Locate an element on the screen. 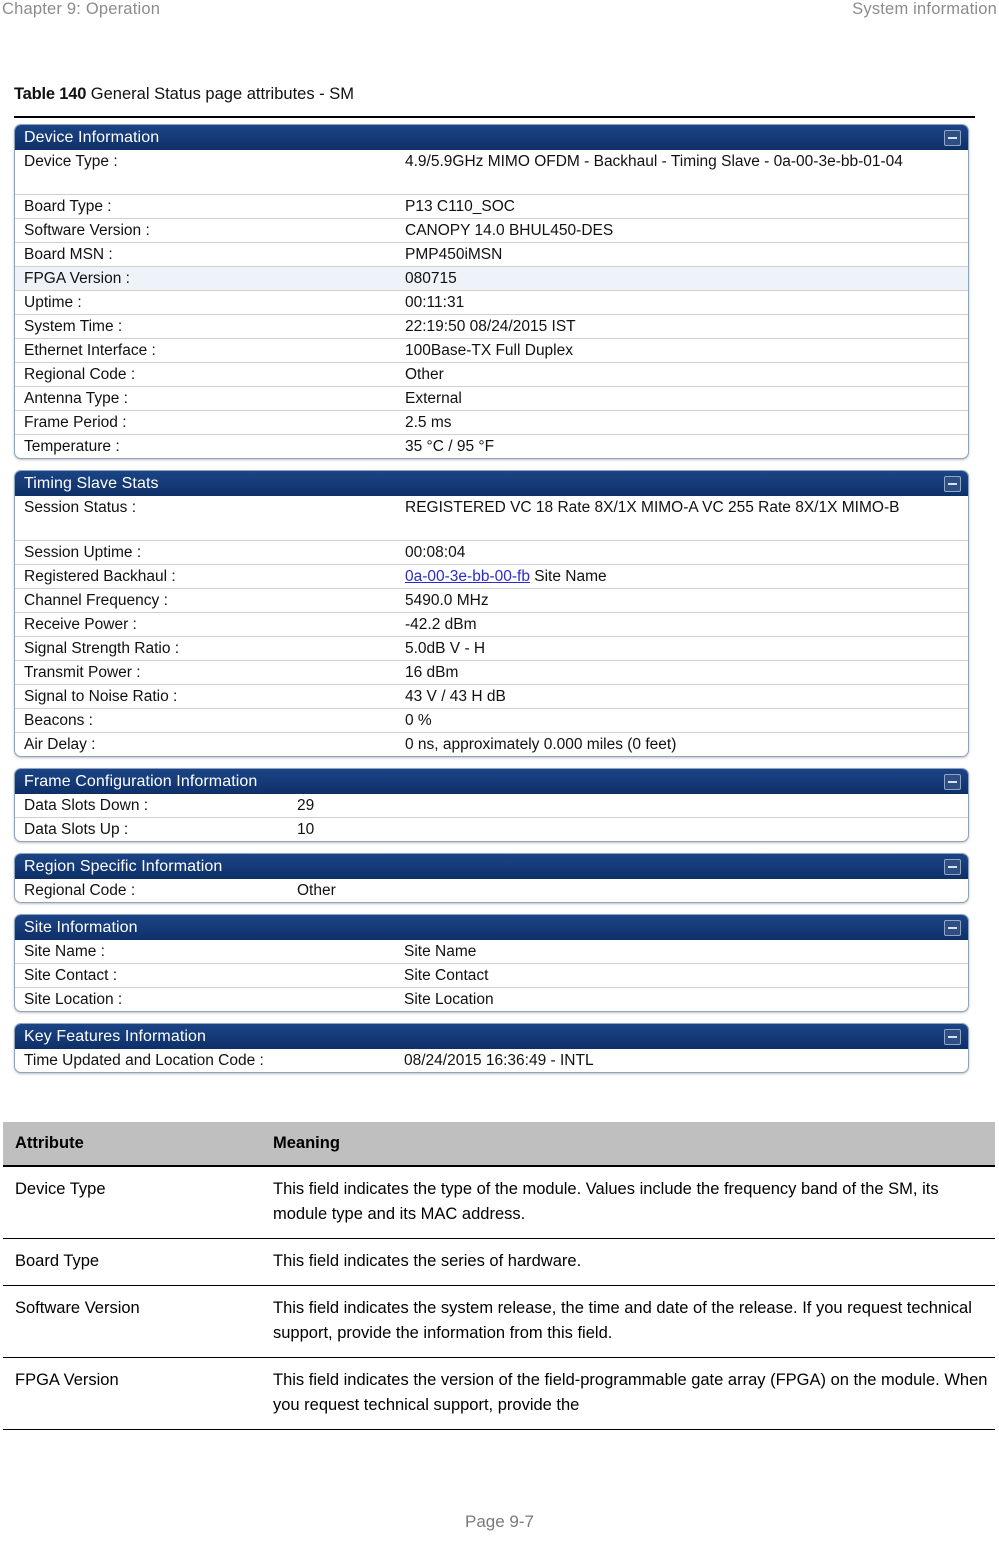  status-row-value: 29 is located at coordinates (306, 805).